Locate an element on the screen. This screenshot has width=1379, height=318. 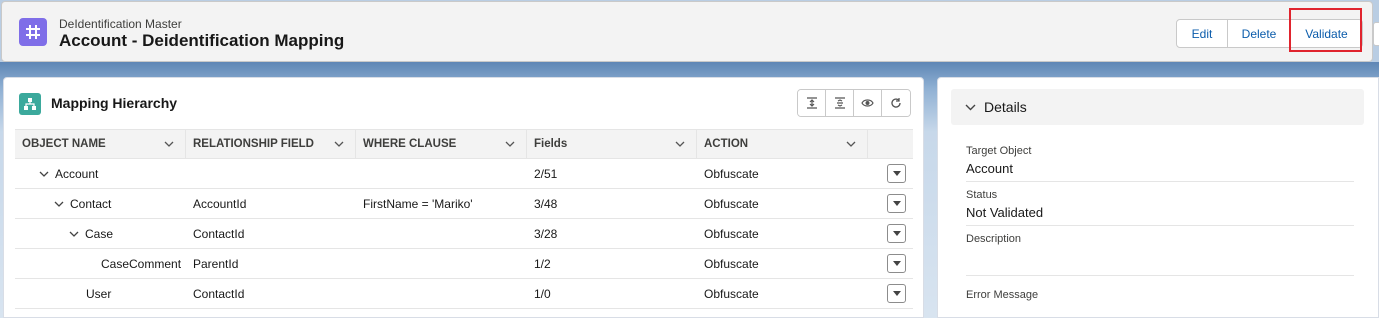
validate-button: Validate is located at coordinates (1326, 33).